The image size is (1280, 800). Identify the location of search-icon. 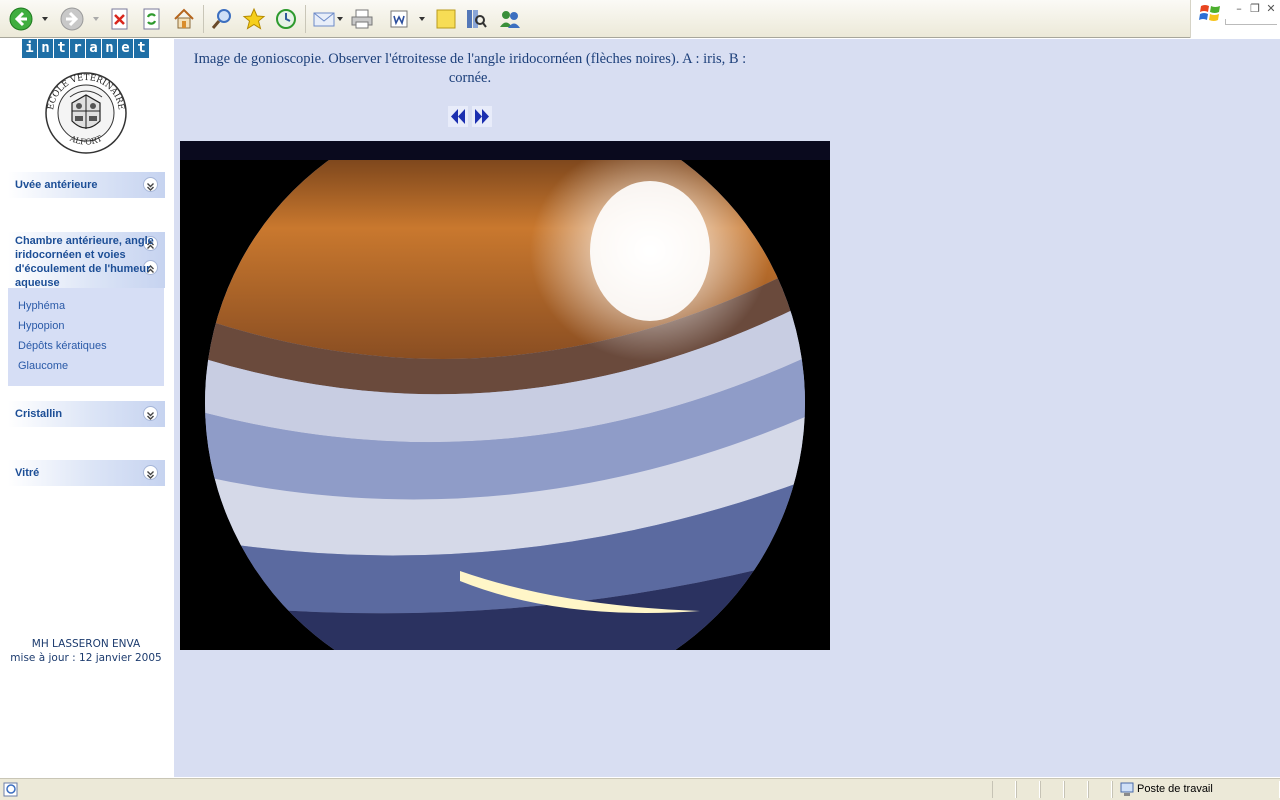
(221, 19).